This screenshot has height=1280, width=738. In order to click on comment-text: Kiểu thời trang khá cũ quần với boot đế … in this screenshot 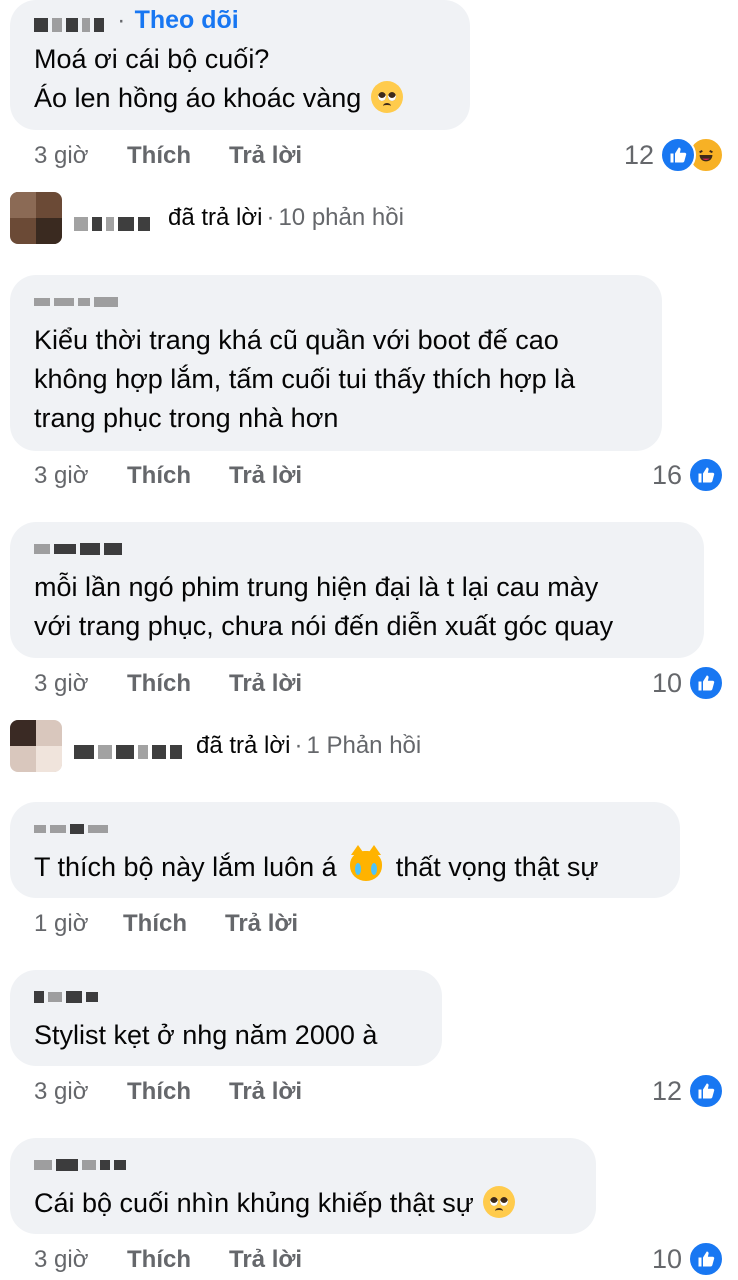, I will do `click(338, 379)`.